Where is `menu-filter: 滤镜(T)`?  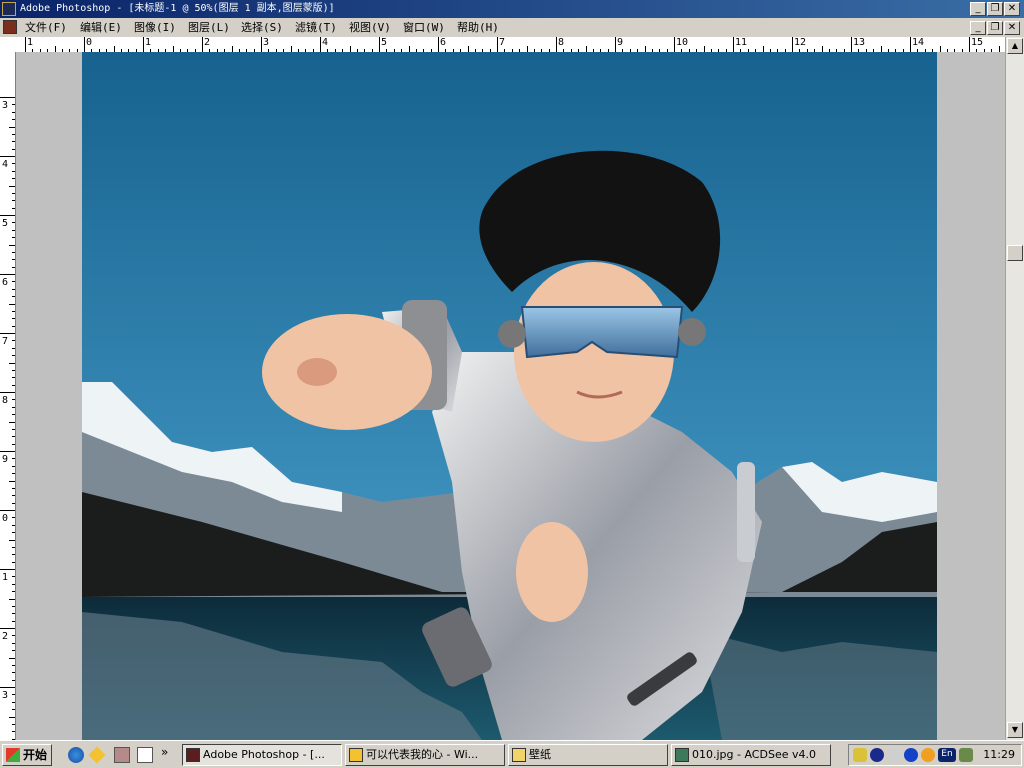
menu-filter: 滤镜(T) is located at coordinates (316, 27).